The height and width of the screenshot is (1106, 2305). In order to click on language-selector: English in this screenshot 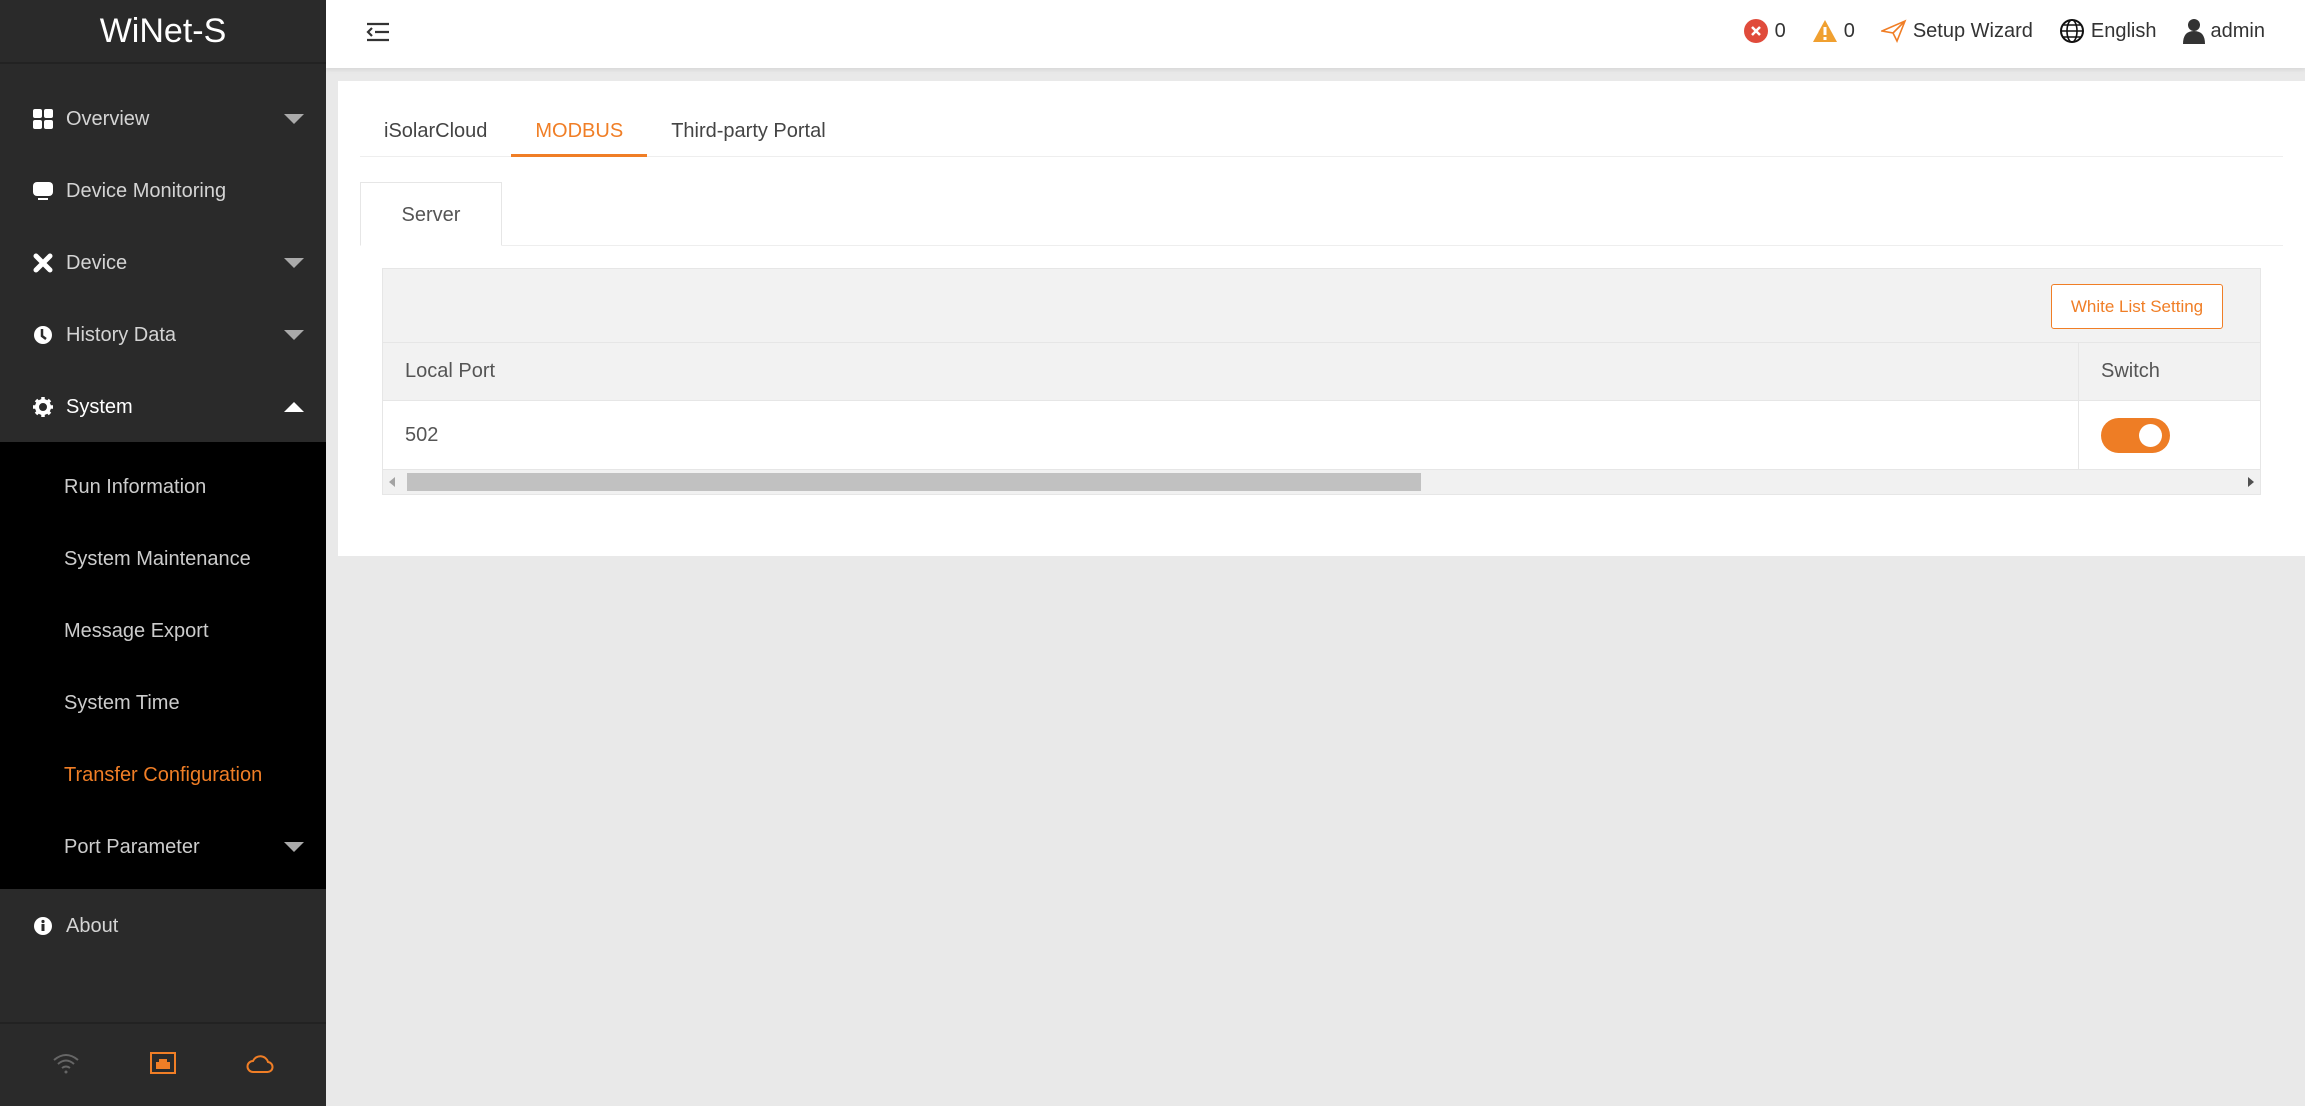, I will do `click(2108, 31)`.